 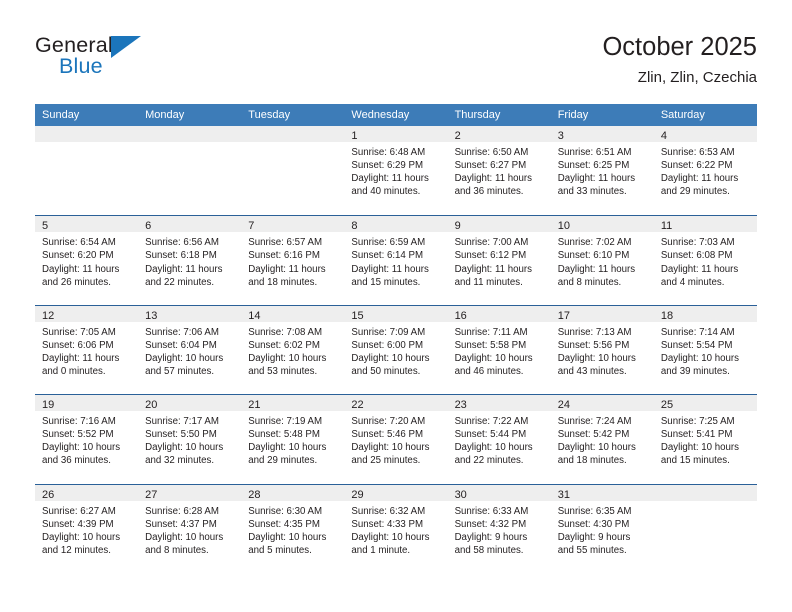 I want to click on day-number: 13, so click(x=151, y=315).